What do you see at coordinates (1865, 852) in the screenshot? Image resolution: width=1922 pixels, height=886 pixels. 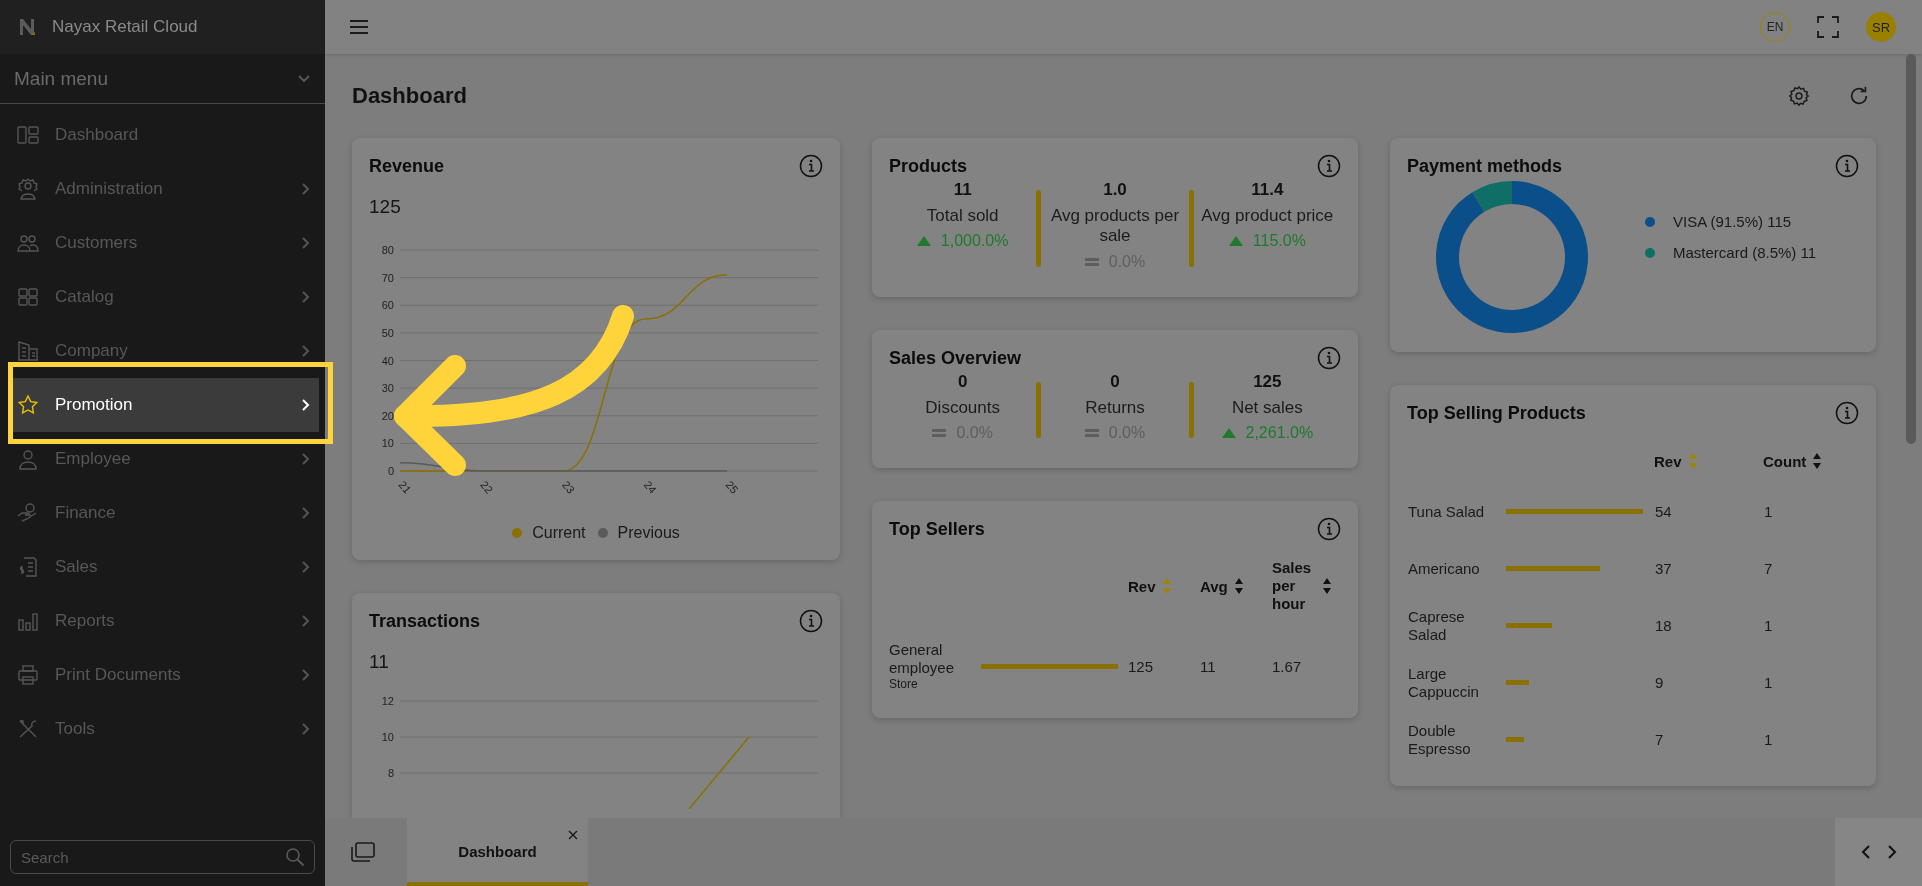 I see `chevron-left-icon` at bounding box center [1865, 852].